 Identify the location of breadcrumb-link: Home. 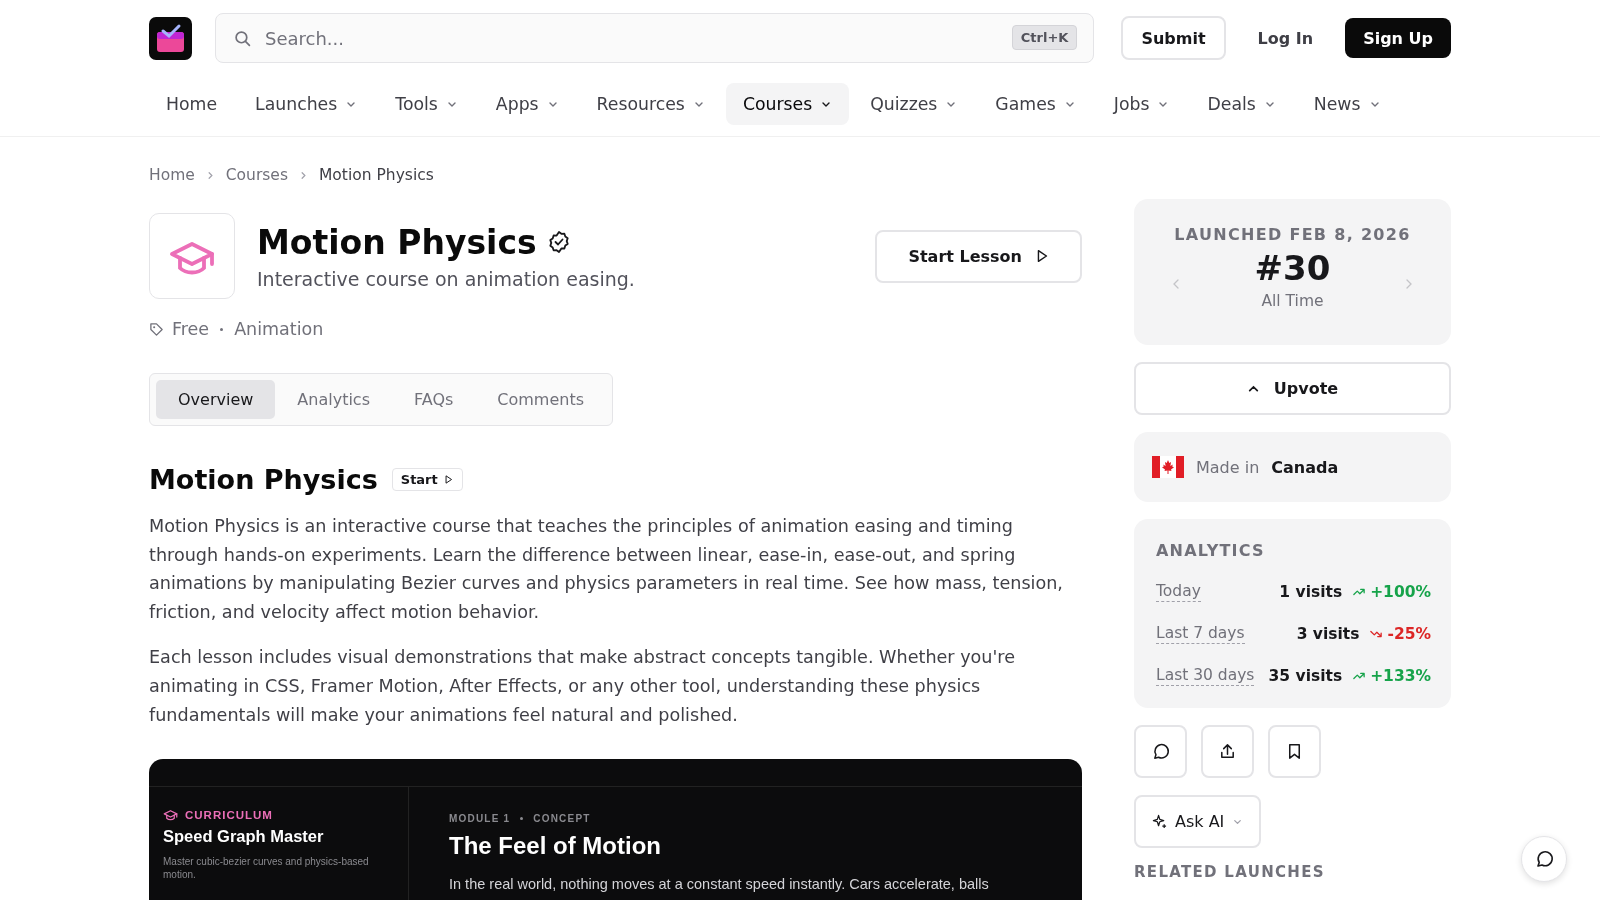
(172, 175).